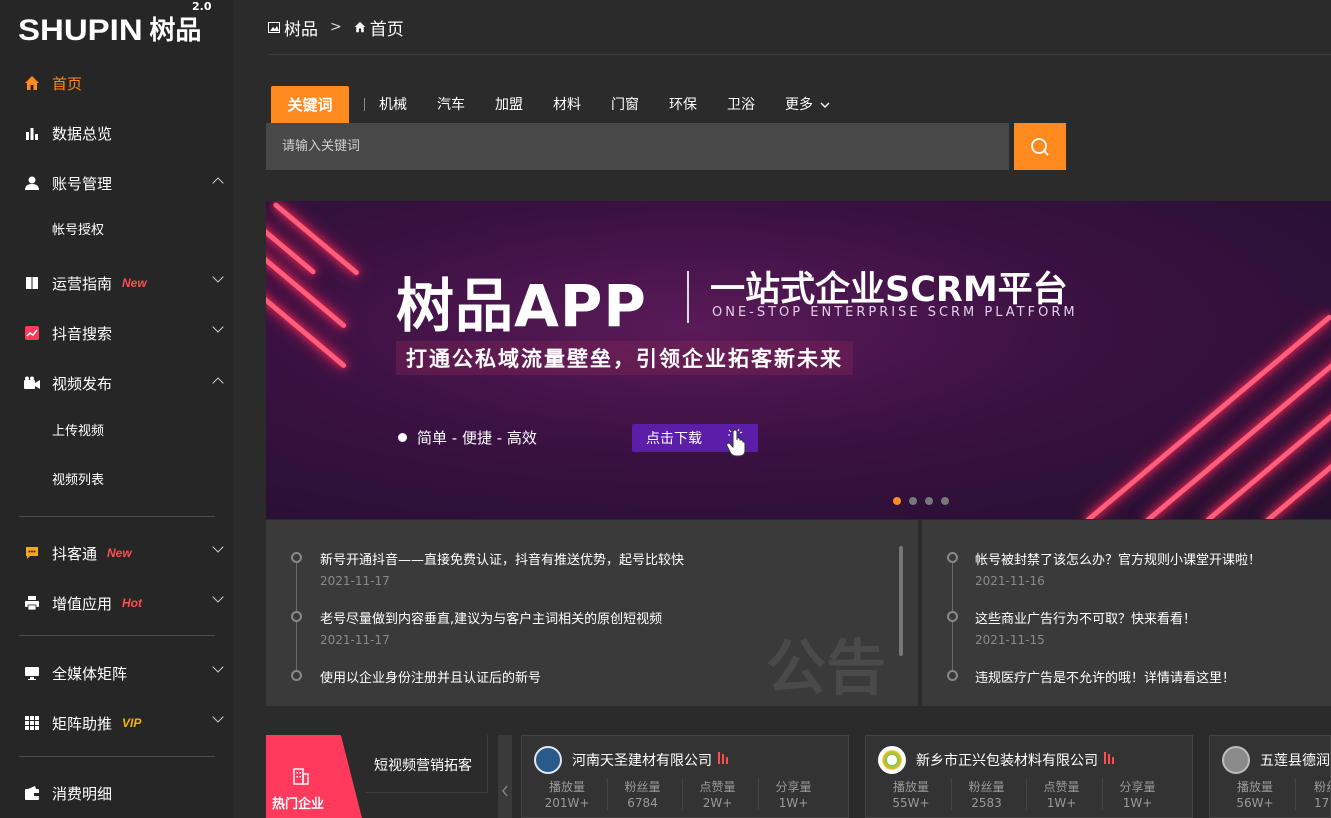 The height and width of the screenshot is (818, 1331). Describe the element at coordinates (109, 28) in the screenshot. I see `logo: SHUPIN 树品` at that location.